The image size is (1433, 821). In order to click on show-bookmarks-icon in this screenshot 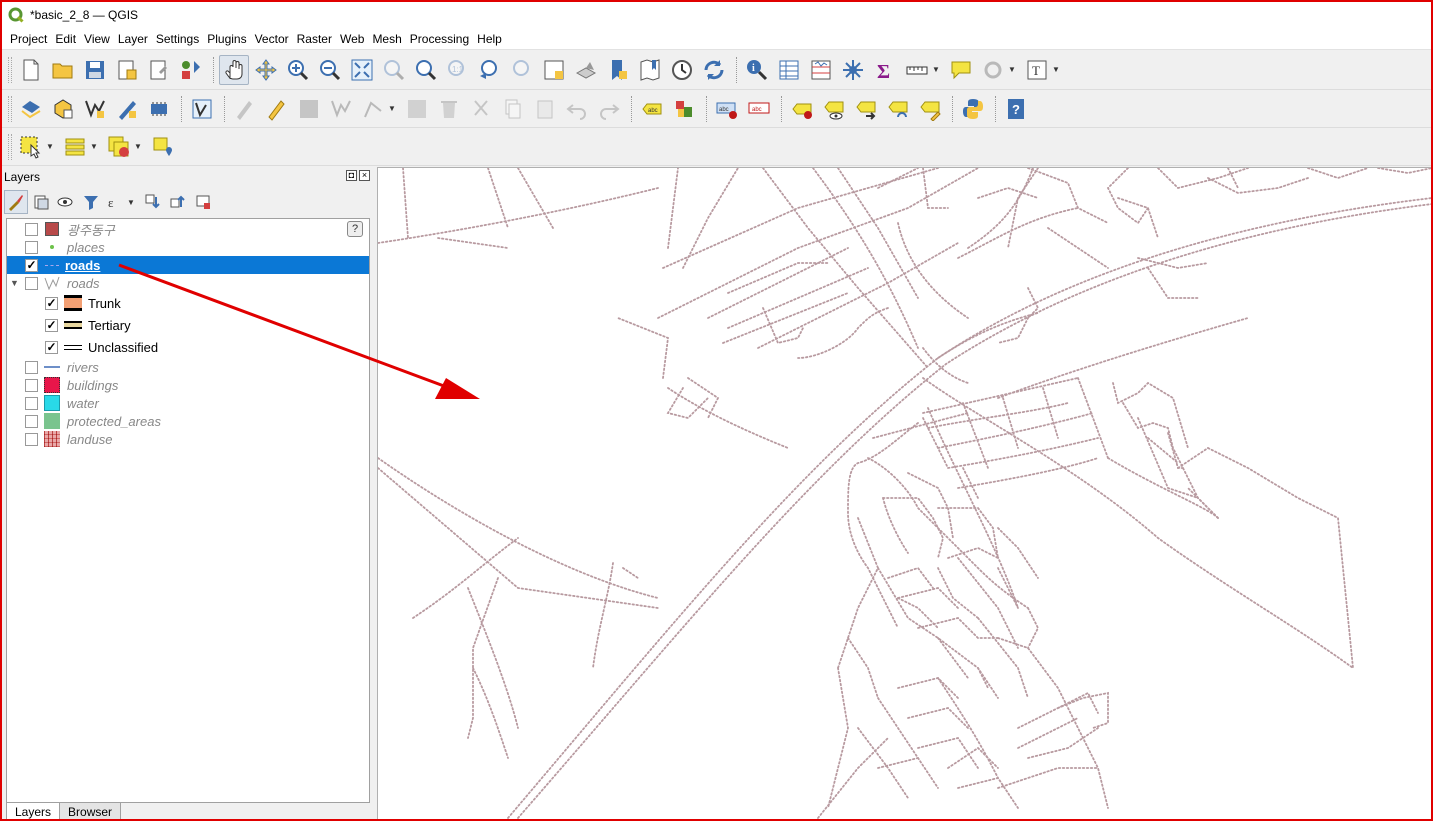, I will do `click(650, 70)`.